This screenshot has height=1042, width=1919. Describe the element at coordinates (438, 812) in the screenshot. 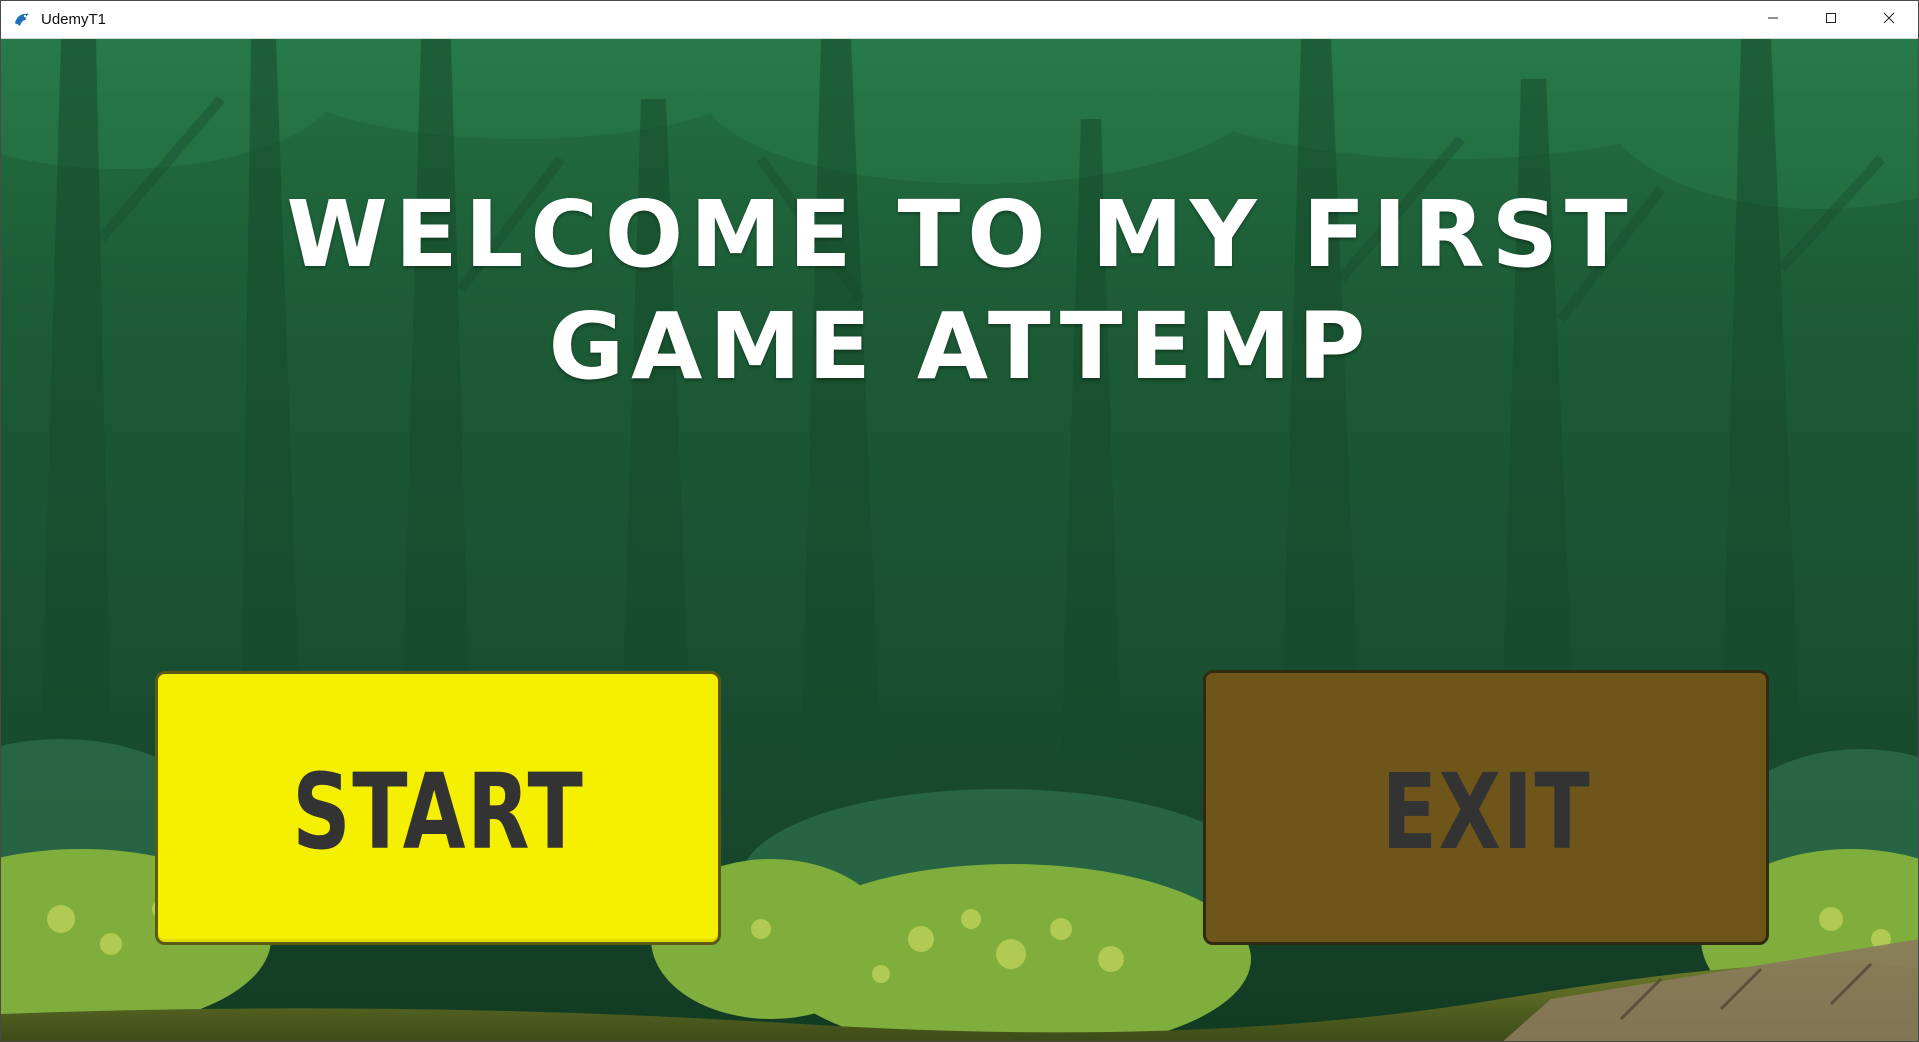

I see `start-button-label: START` at that location.